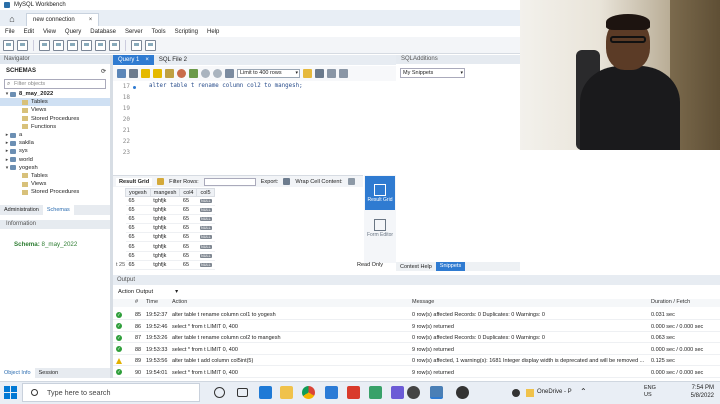 This screenshot has height=404, width=720. Describe the element at coordinates (58, 45) in the screenshot. I see `create-schema-icon` at that location.